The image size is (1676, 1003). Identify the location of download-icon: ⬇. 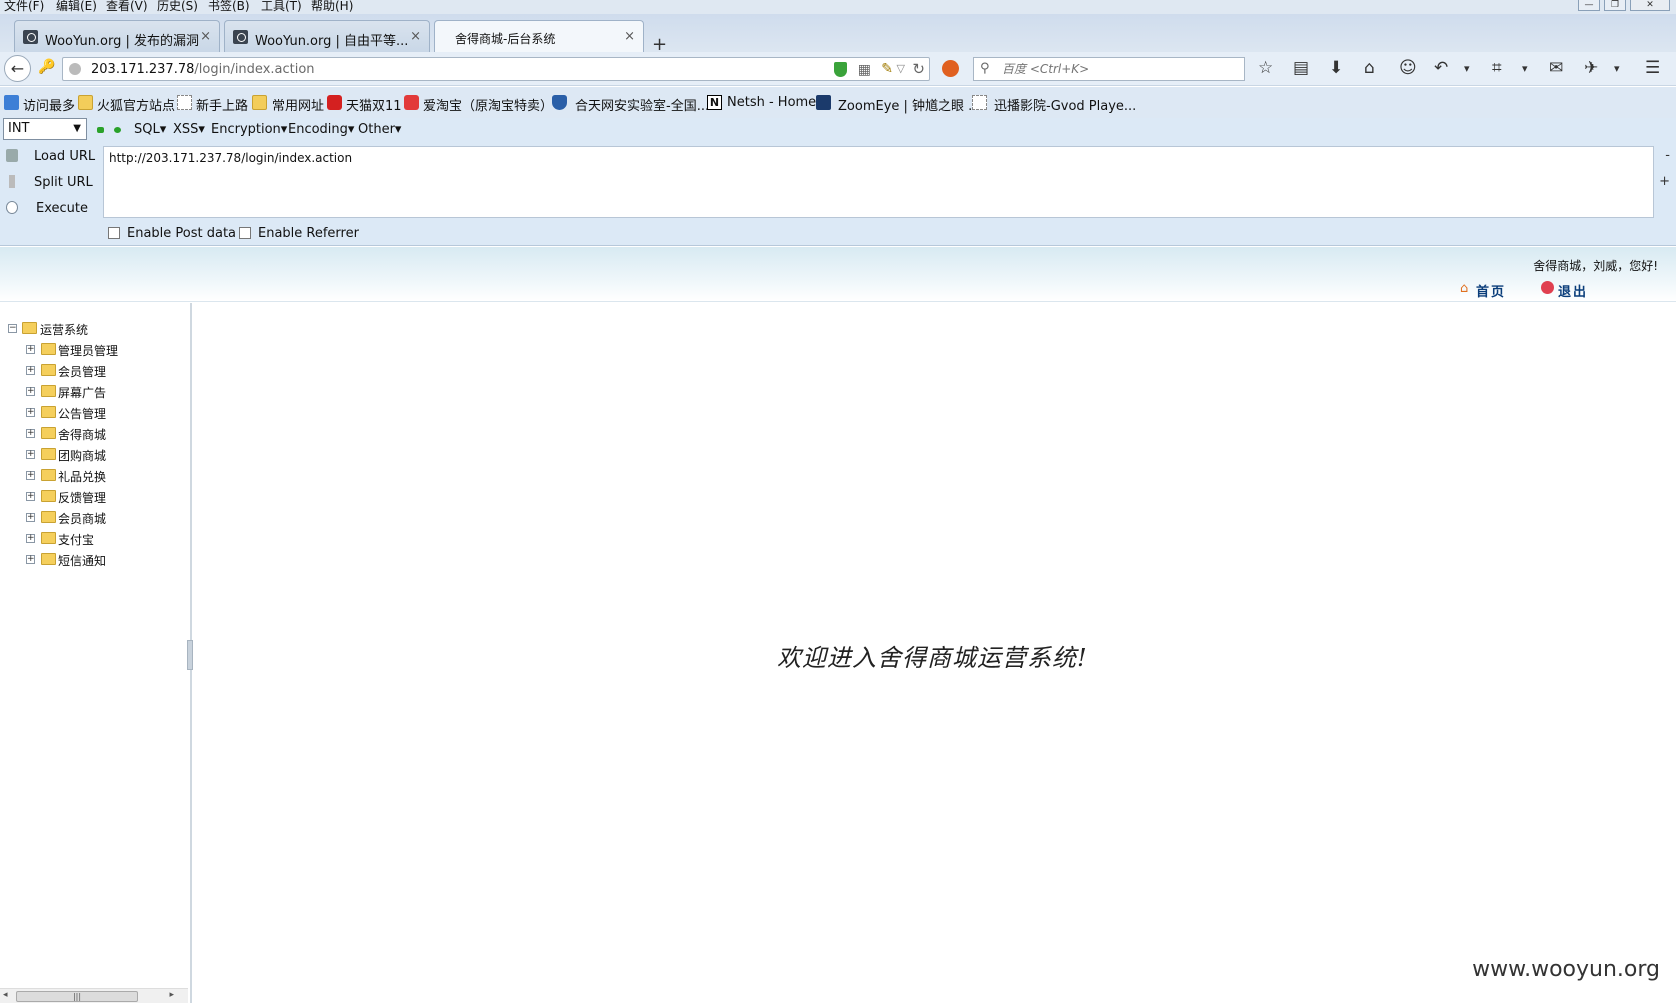
(1336, 68).